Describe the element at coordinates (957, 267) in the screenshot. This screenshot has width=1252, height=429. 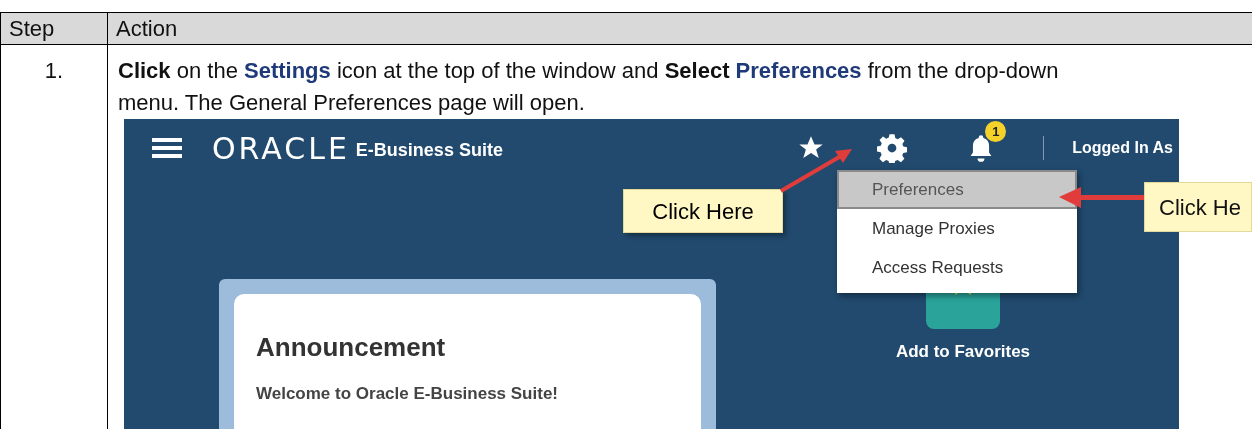
I see `menu-item: Access Requests` at that location.